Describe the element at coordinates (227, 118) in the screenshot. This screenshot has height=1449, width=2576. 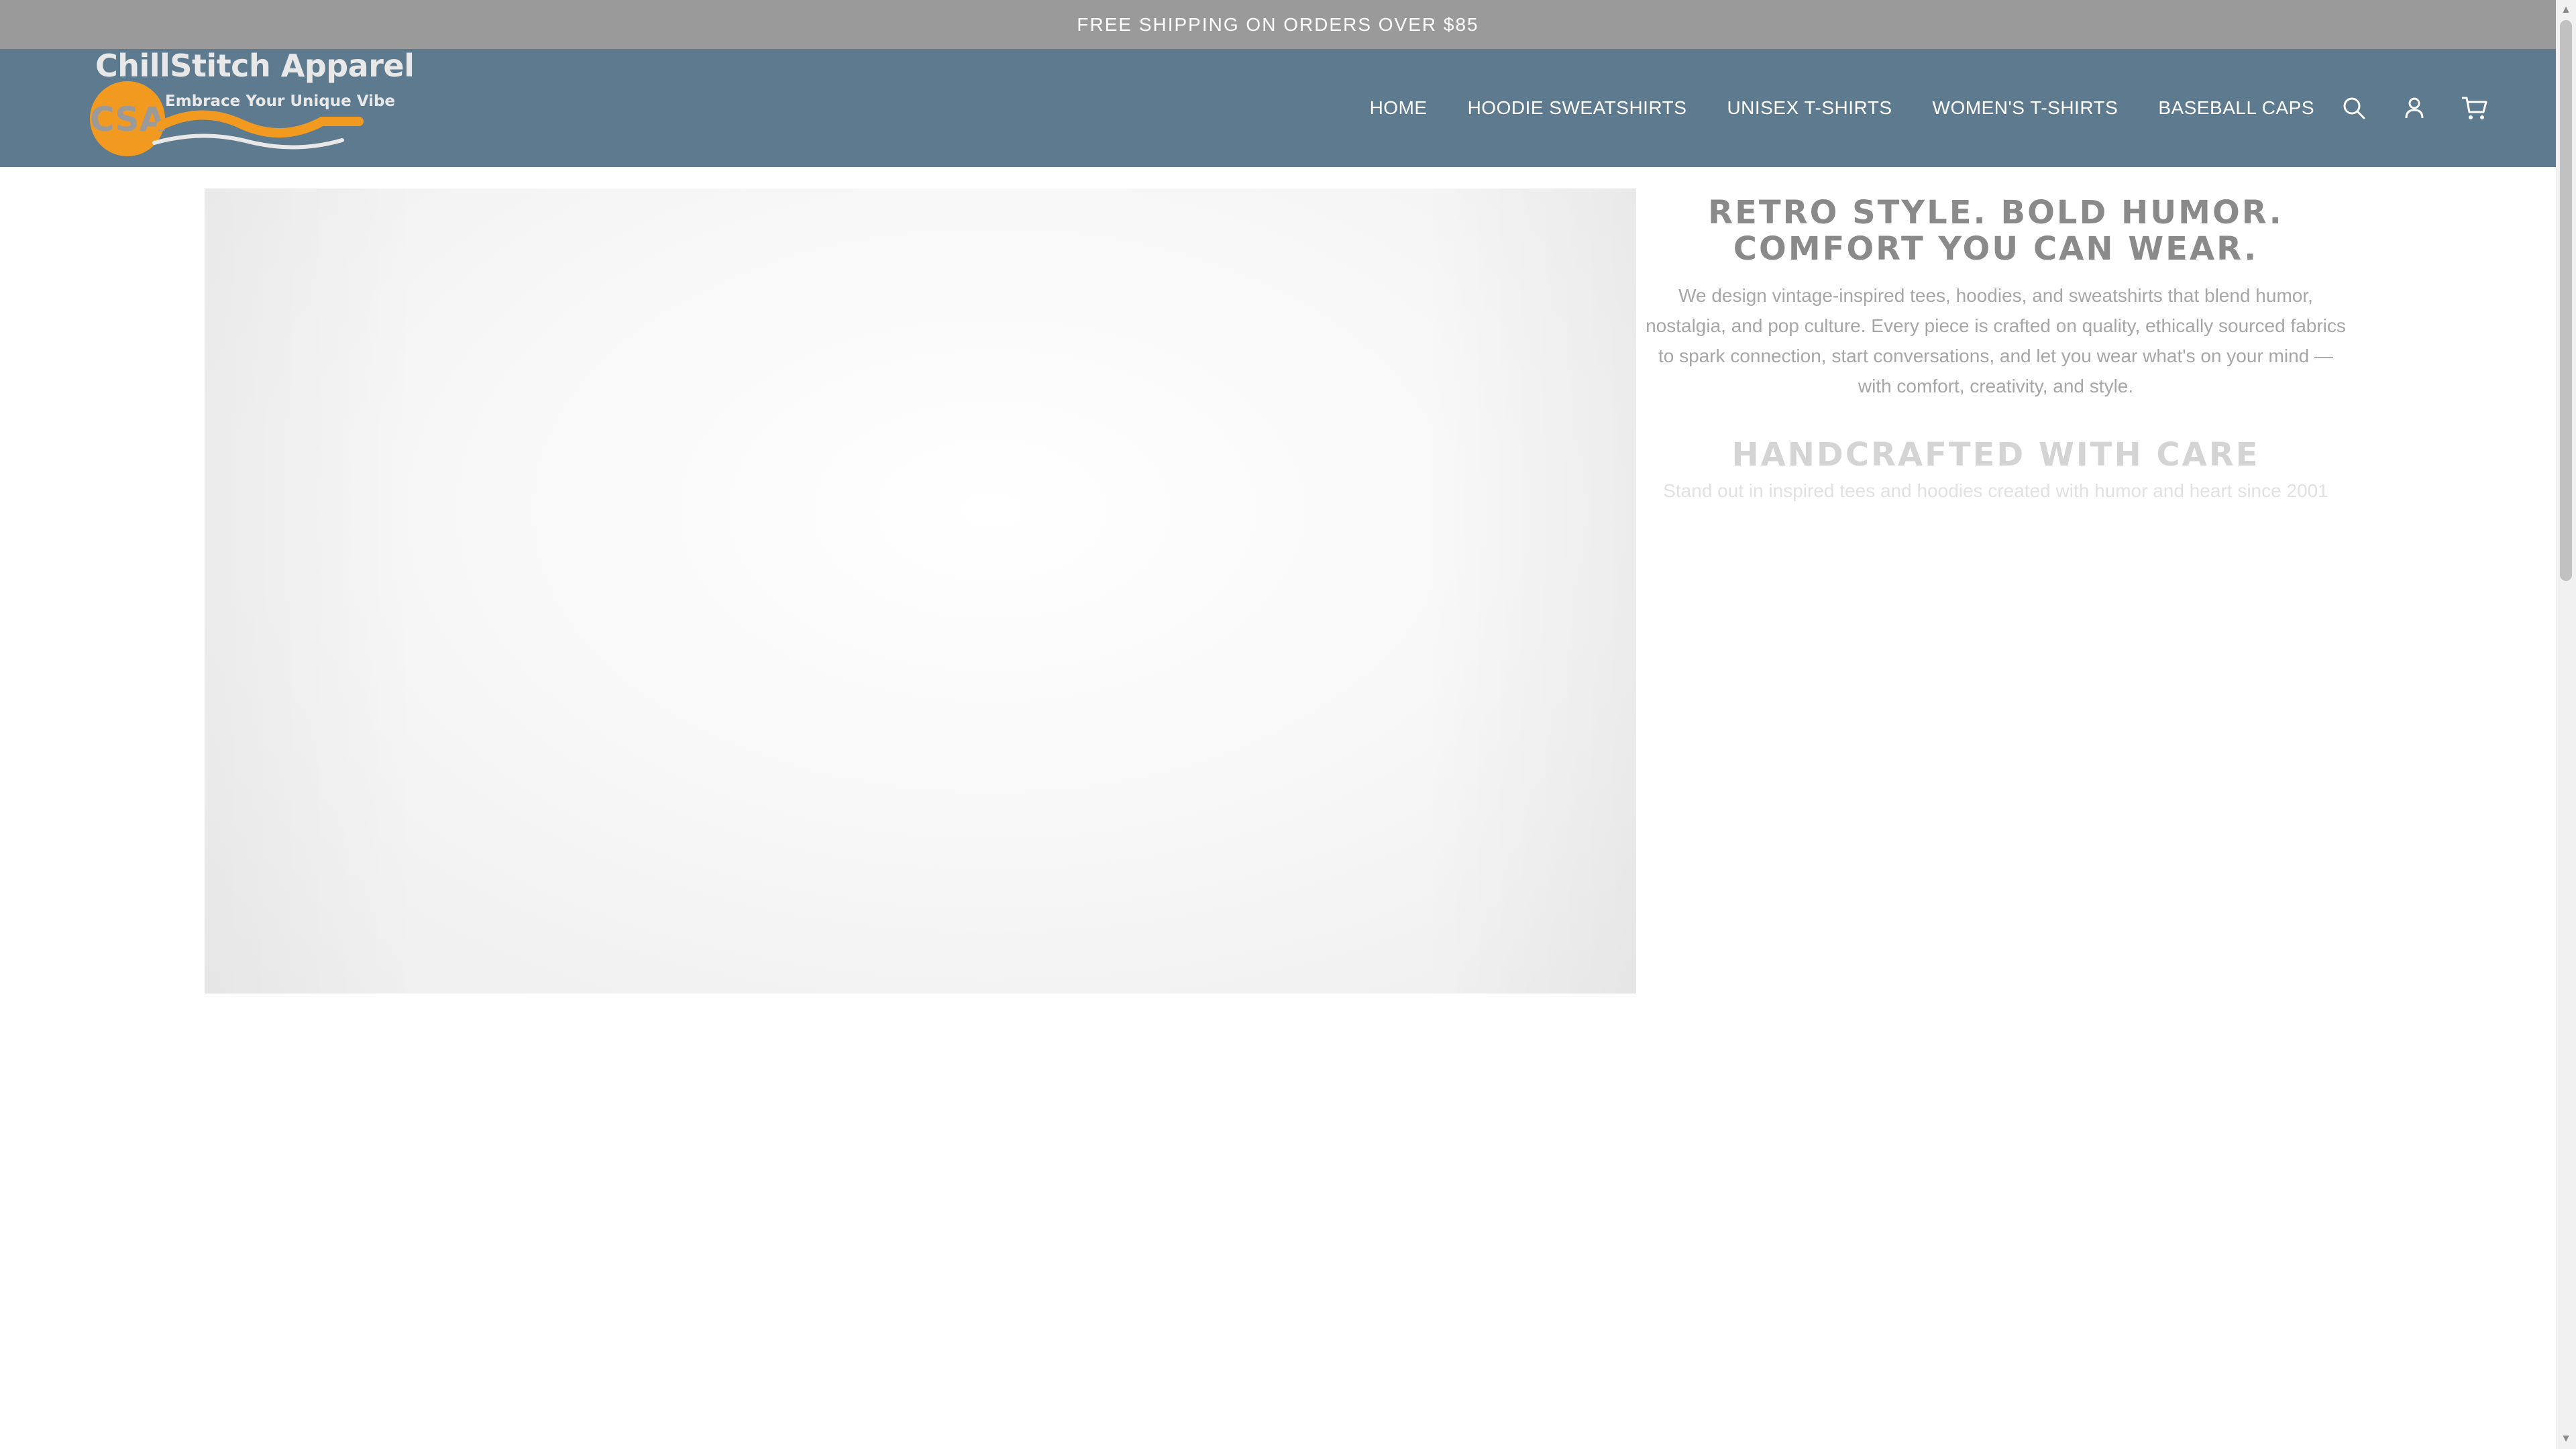
I see `logo-mark: CSA` at that location.